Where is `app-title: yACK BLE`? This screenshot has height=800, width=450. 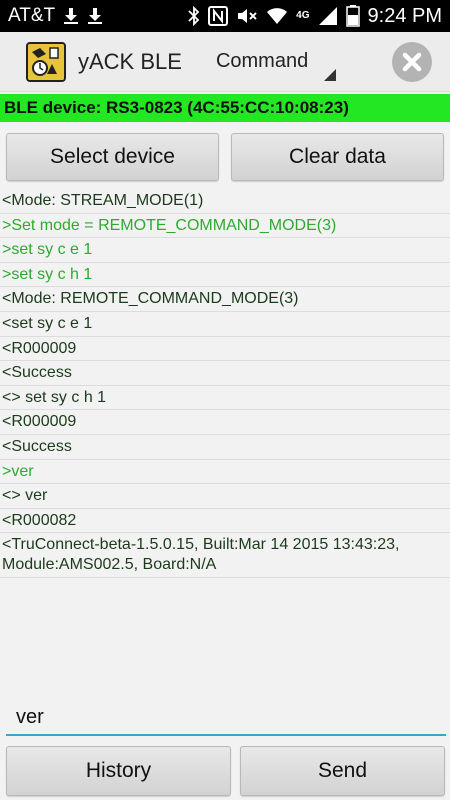 app-title: yACK BLE is located at coordinates (130, 61).